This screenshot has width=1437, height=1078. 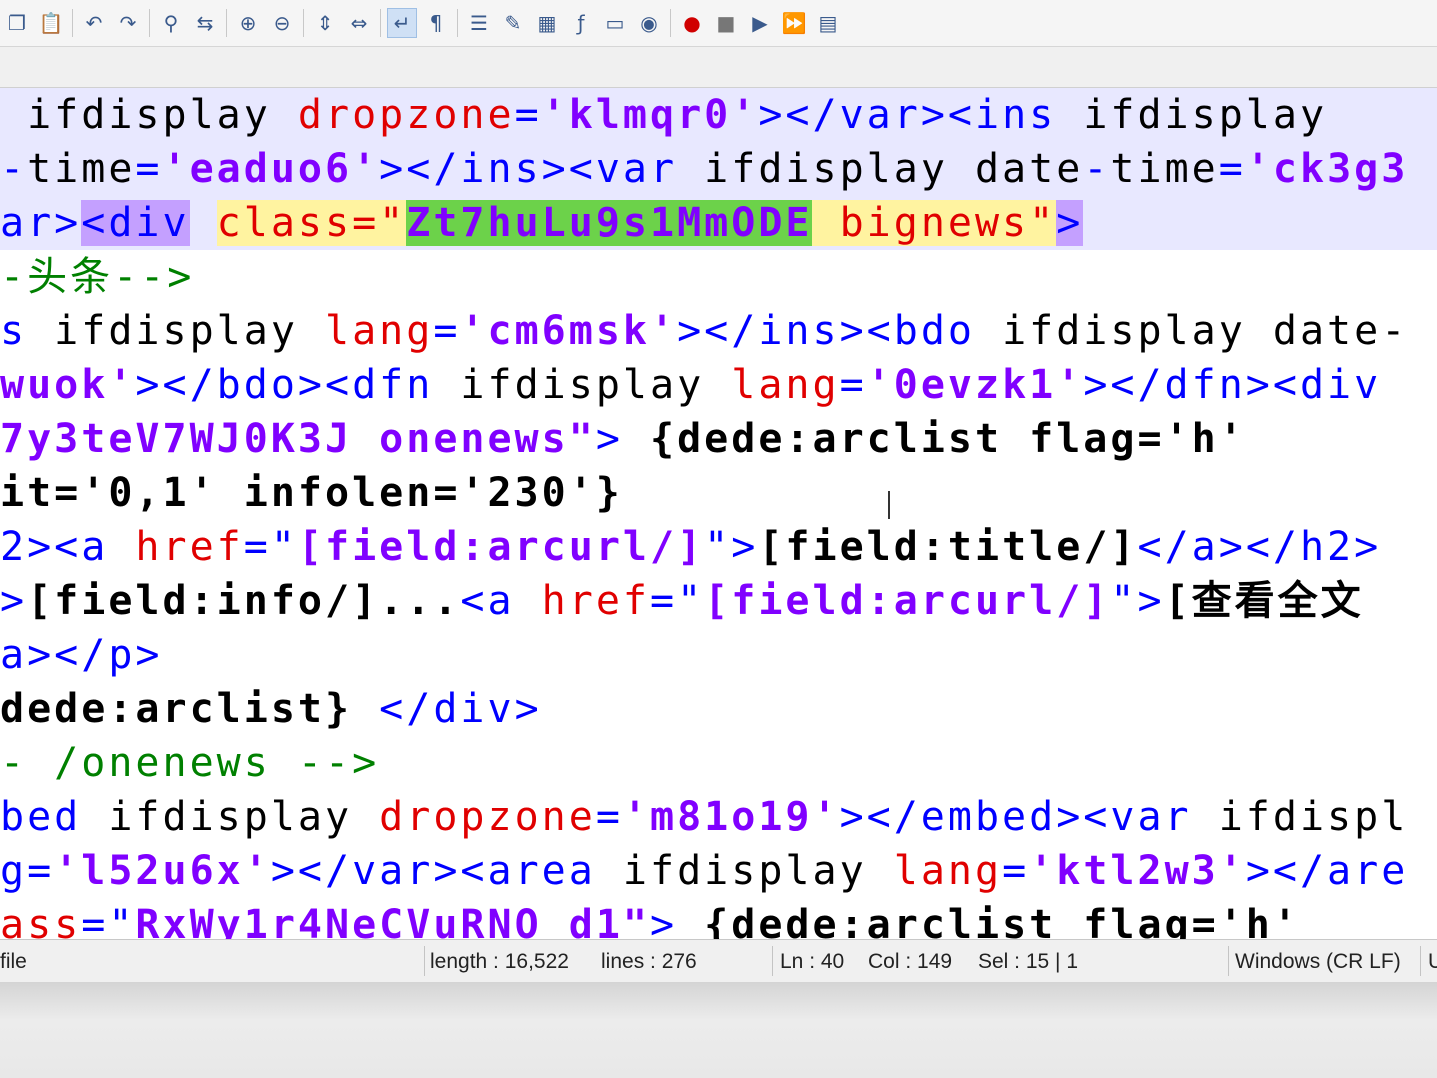 I want to click on attribute-token: ass, so click(x=41, y=920).